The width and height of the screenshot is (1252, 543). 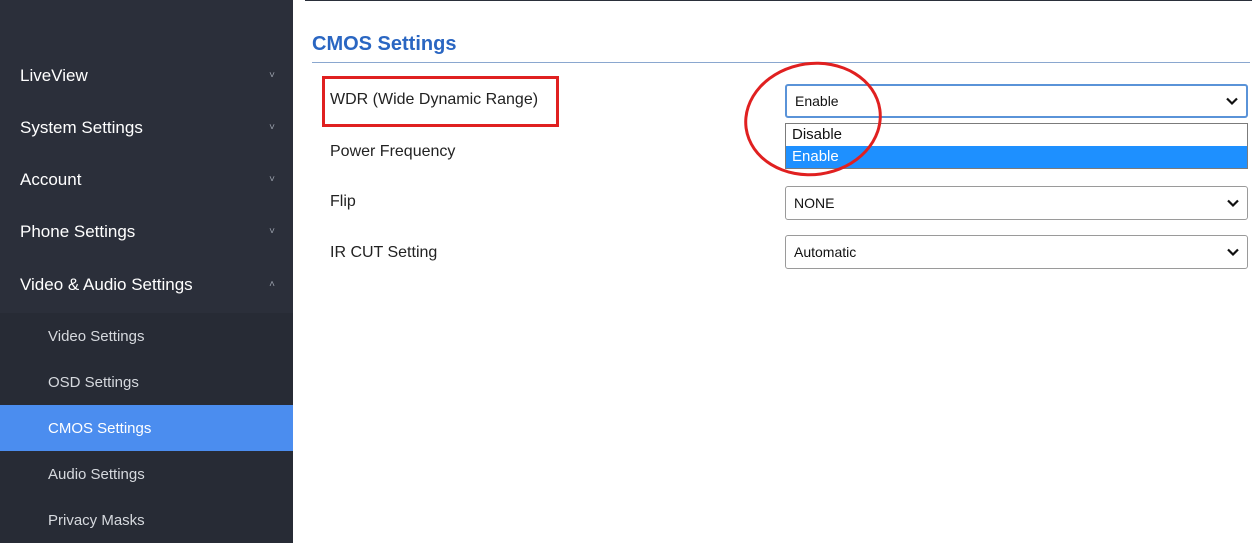 What do you see at coordinates (146, 76) in the screenshot?
I see `sidebar-item-liveview: LiveView ˅` at bounding box center [146, 76].